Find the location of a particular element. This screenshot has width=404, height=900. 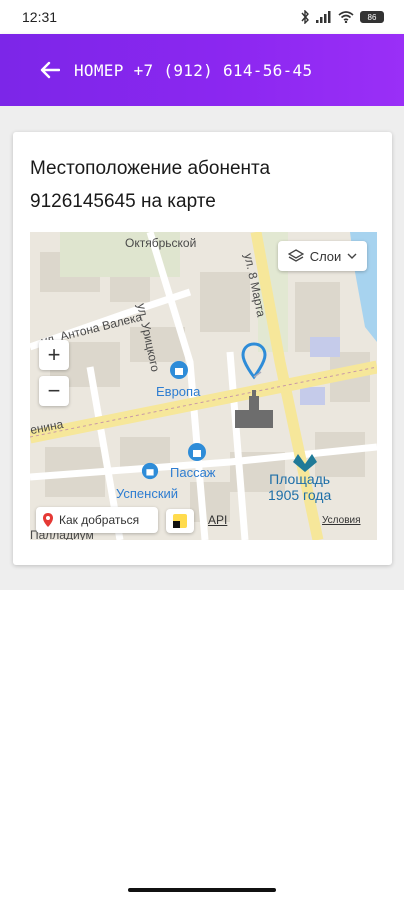

battery-icon: 86 is located at coordinates (372, 17).